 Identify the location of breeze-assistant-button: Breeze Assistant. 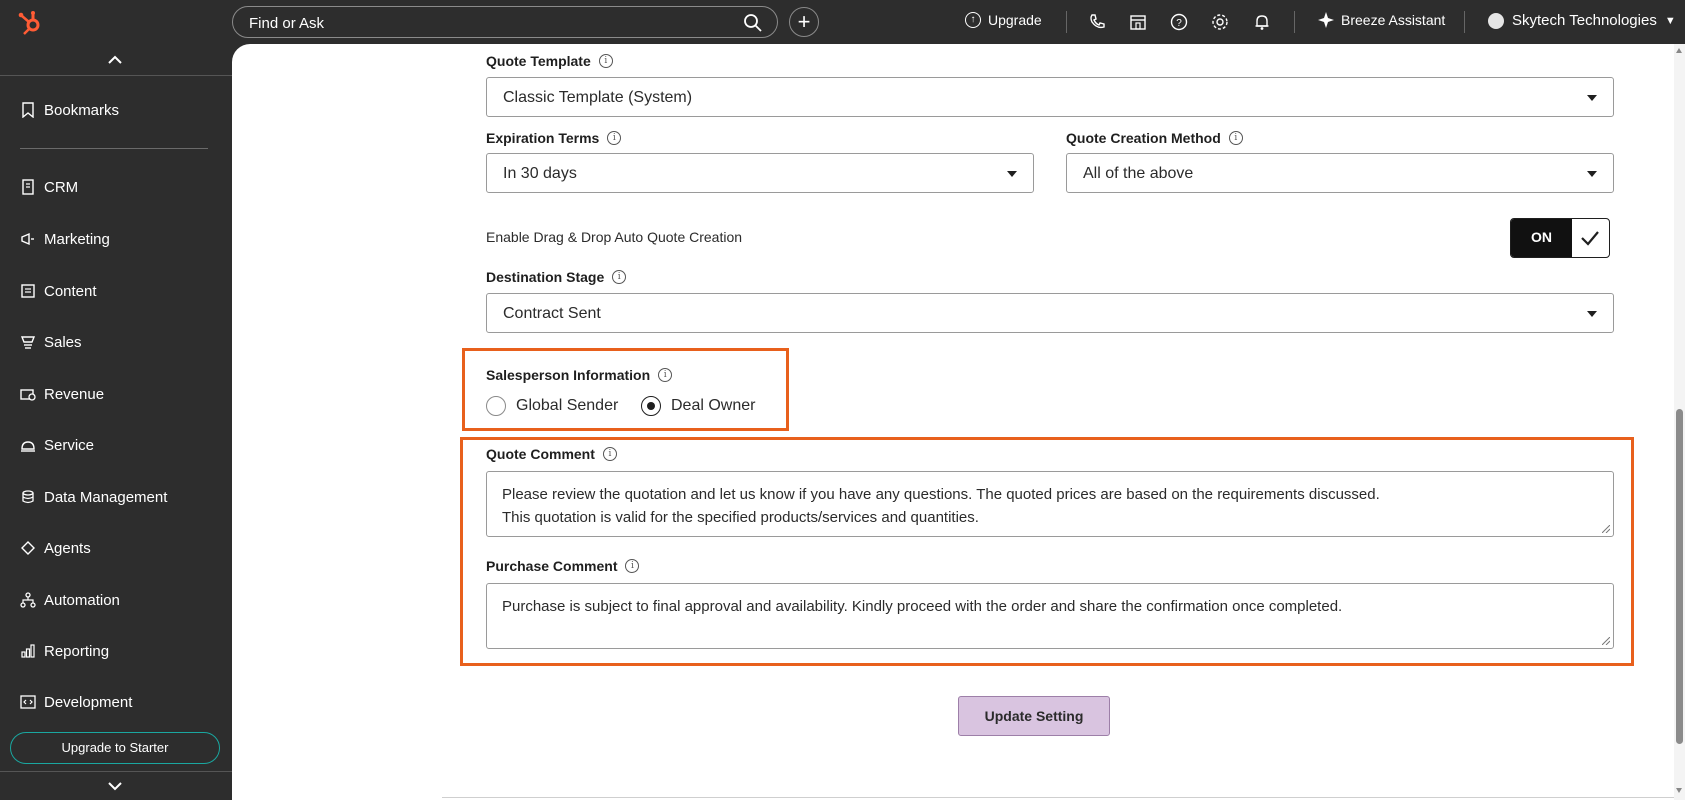
(1381, 20).